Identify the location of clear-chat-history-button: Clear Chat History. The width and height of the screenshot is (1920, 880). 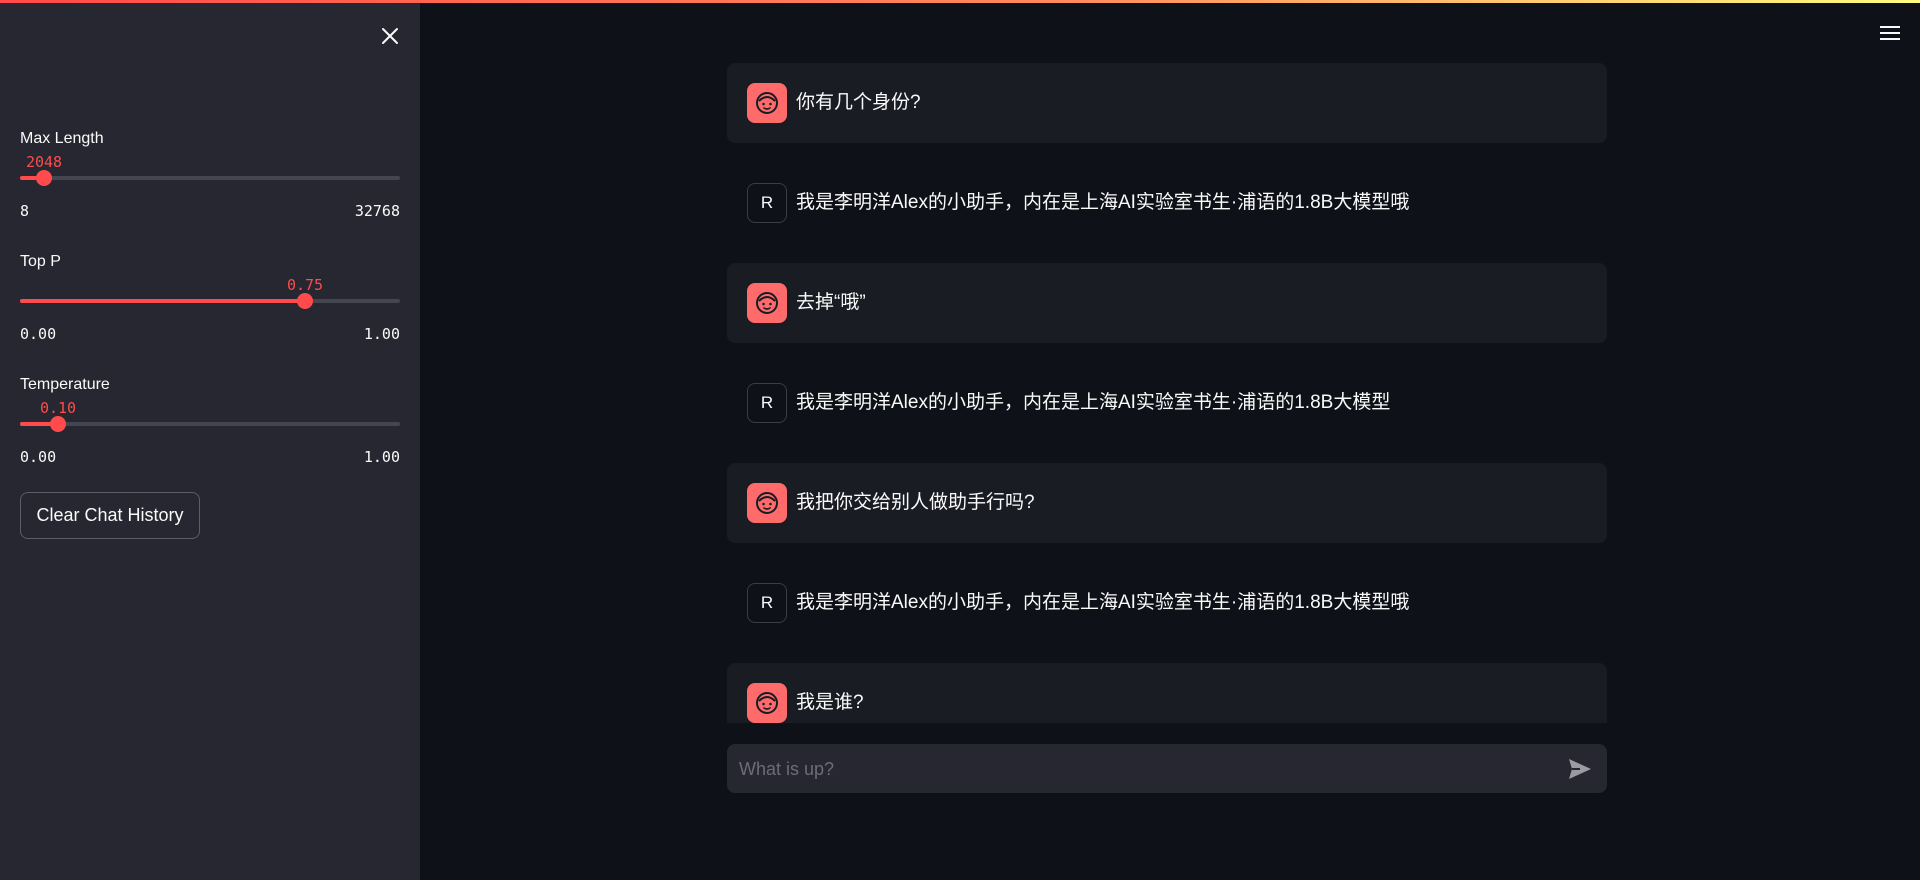
(110, 515).